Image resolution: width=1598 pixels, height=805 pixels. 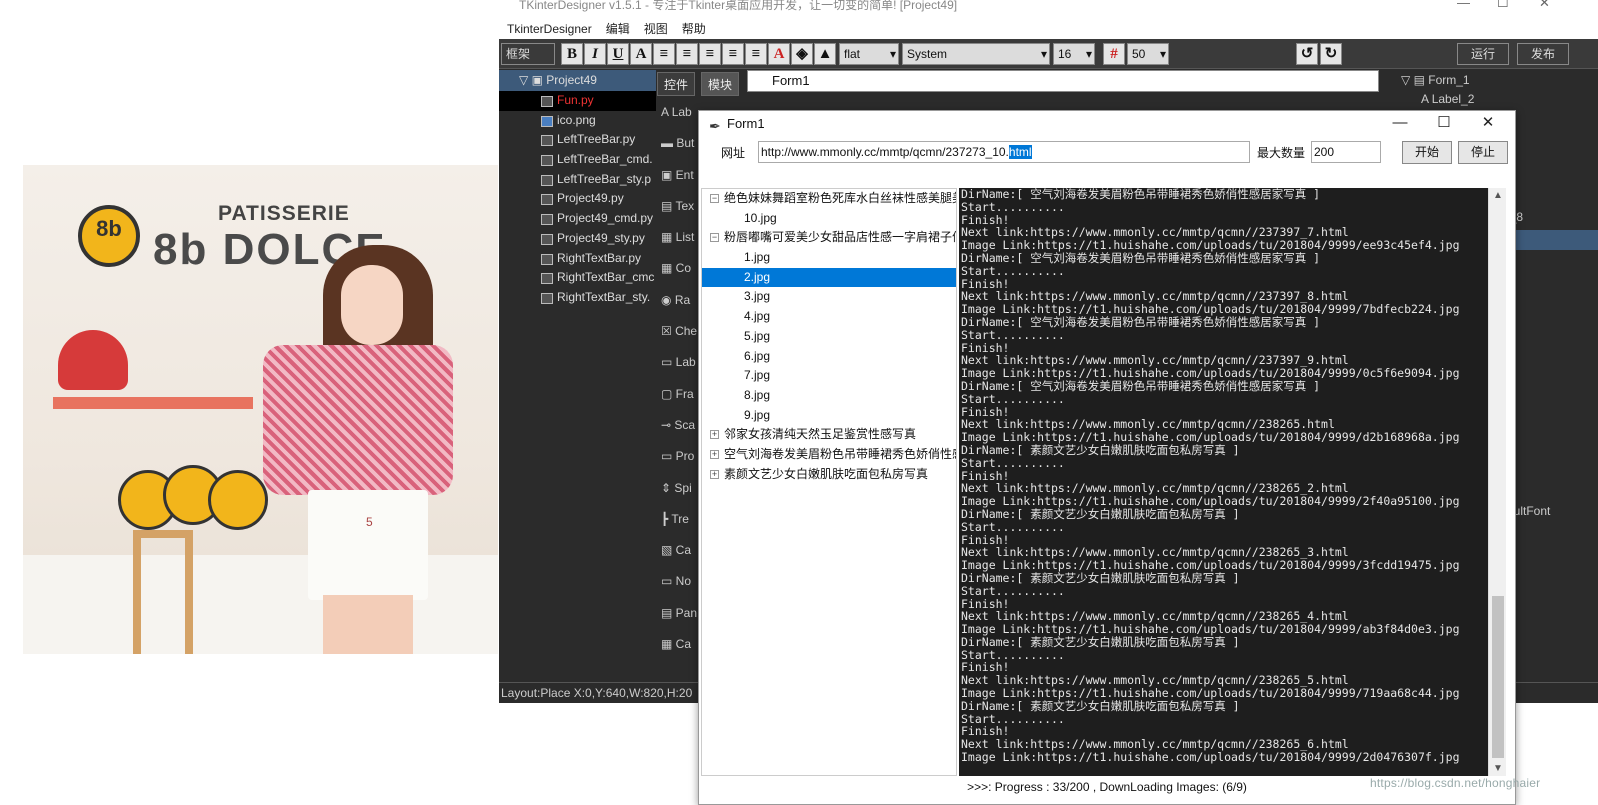 What do you see at coordinates (577, 101) in the screenshot?
I see `file-item: Fun.py` at bounding box center [577, 101].